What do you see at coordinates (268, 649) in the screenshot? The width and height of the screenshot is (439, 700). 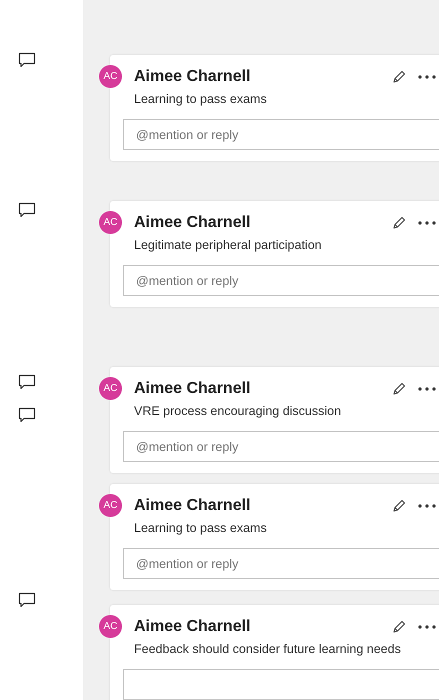 I see `comment-text: Feedback should consider future learning needs` at bounding box center [268, 649].